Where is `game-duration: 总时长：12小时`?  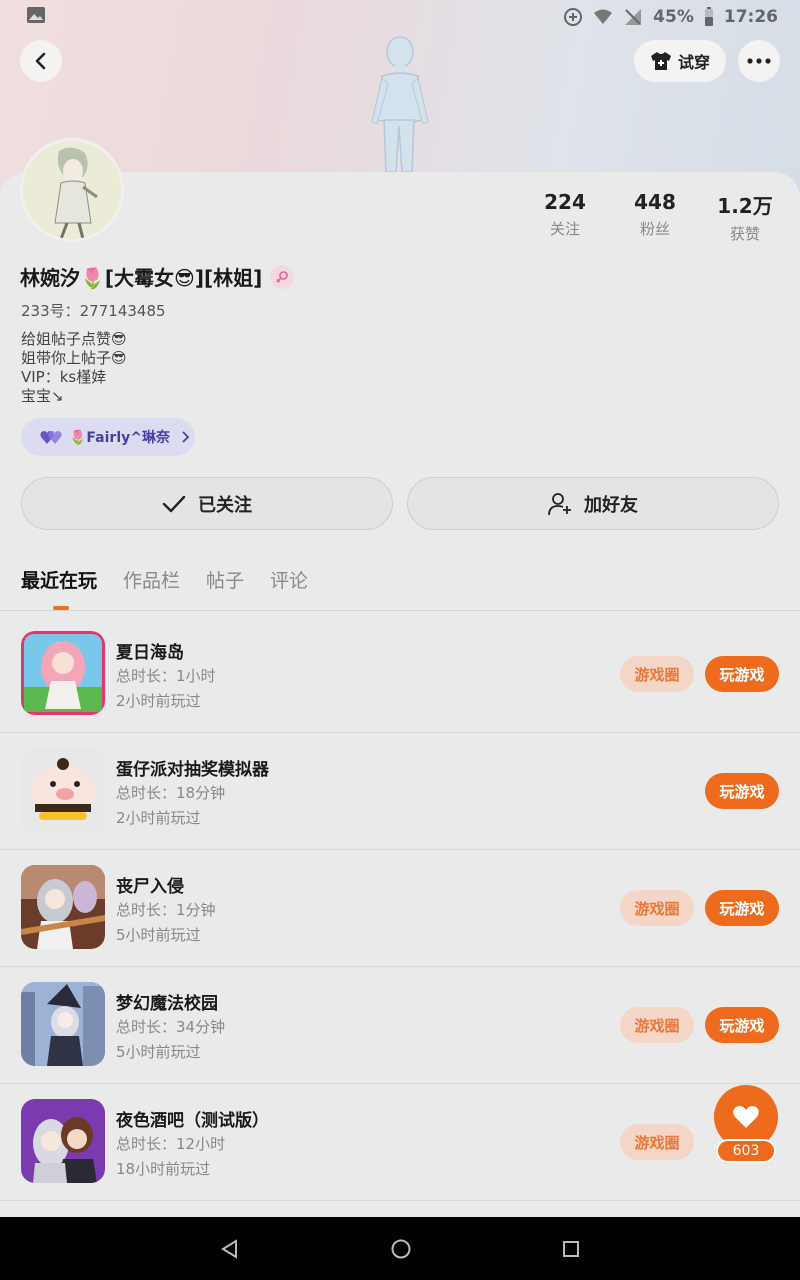
game-duration: 总时长：12小时 is located at coordinates (171, 1144).